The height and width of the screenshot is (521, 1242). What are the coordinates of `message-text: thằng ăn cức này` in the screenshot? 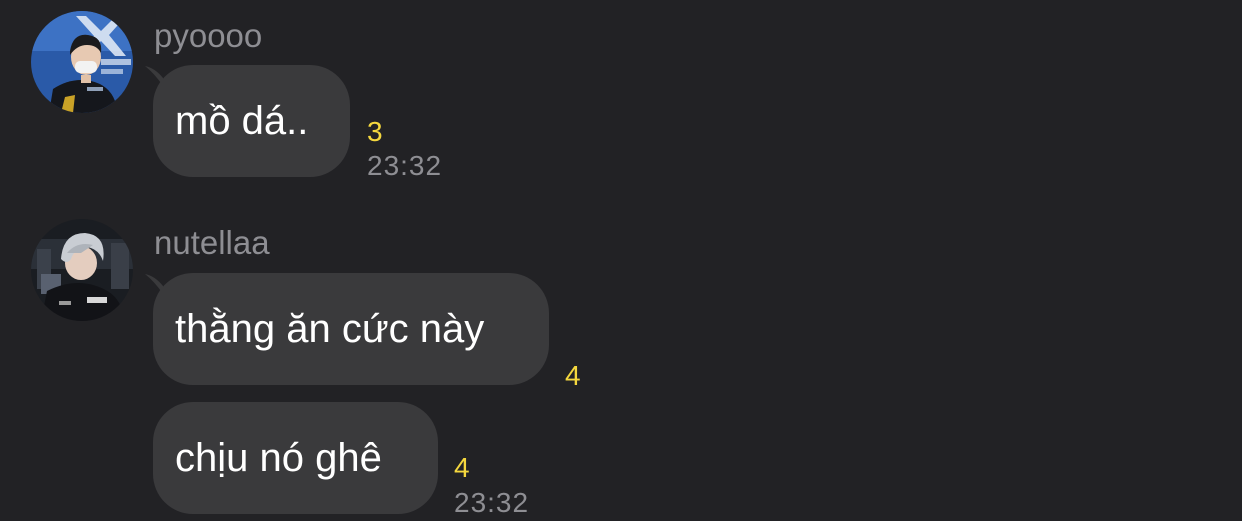 It's located at (330, 329).